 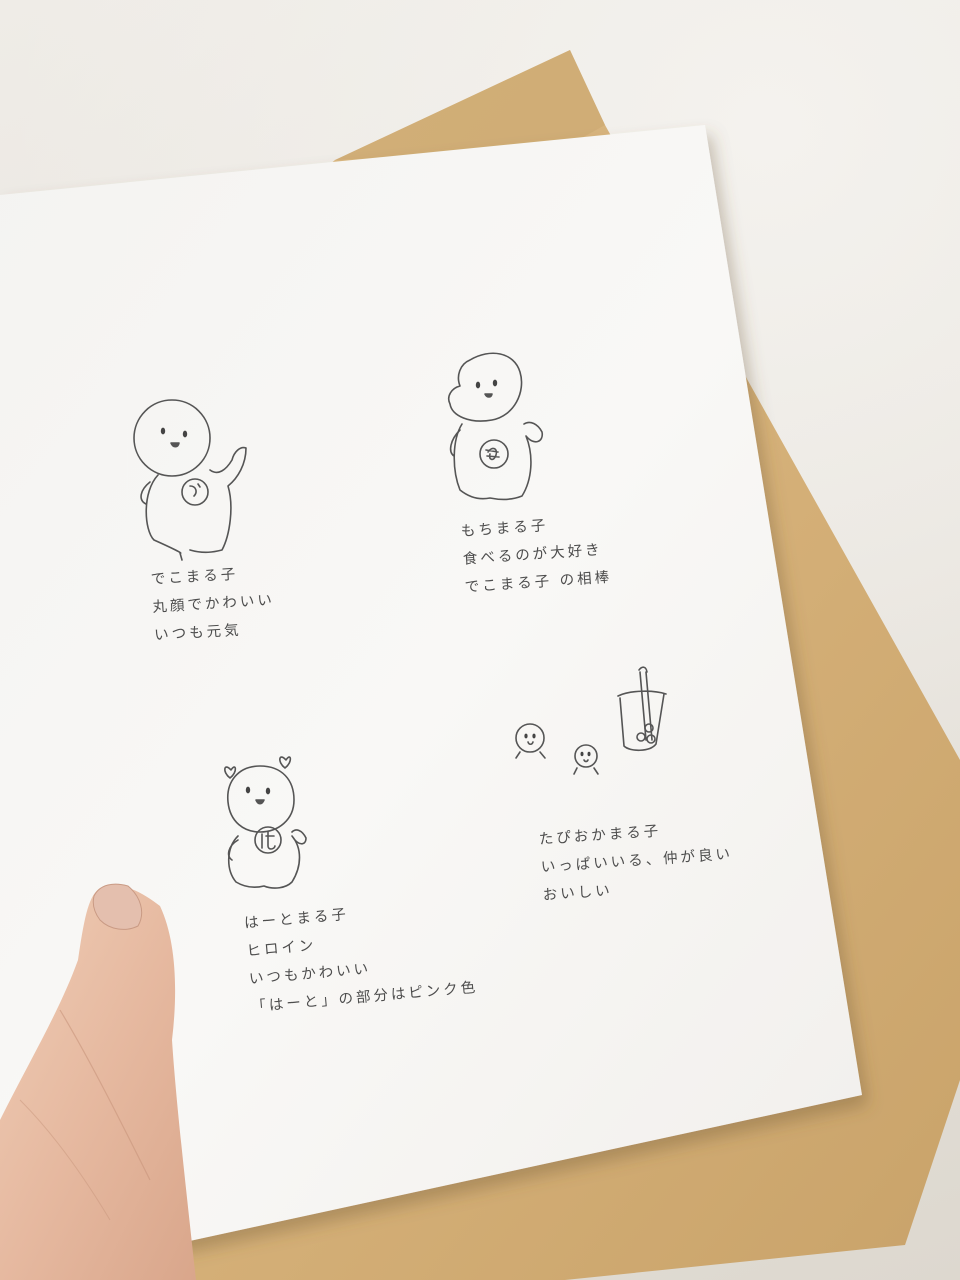 What do you see at coordinates (361, 955) in the screenshot?
I see `caption-haatomaruko: はーとまる子 ヒロイン いつもかわいい 「はーと」の部分はピンク色` at bounding box center [361, 955].